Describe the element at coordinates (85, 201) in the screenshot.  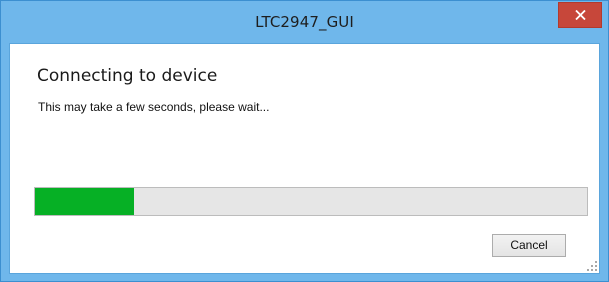
I see `progress-fill` at that location.